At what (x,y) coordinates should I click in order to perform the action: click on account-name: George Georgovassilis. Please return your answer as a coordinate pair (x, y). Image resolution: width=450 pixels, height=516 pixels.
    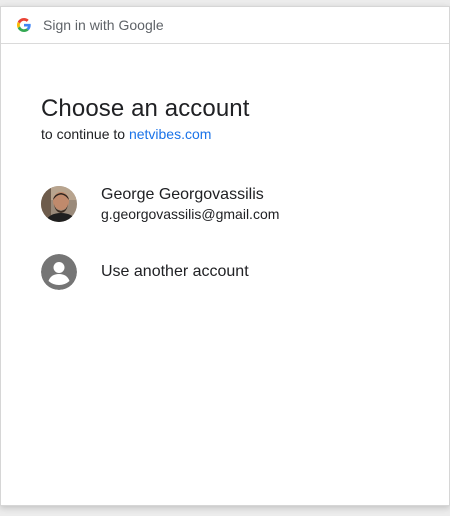
    Looking at the image, I should click on (182, 194).